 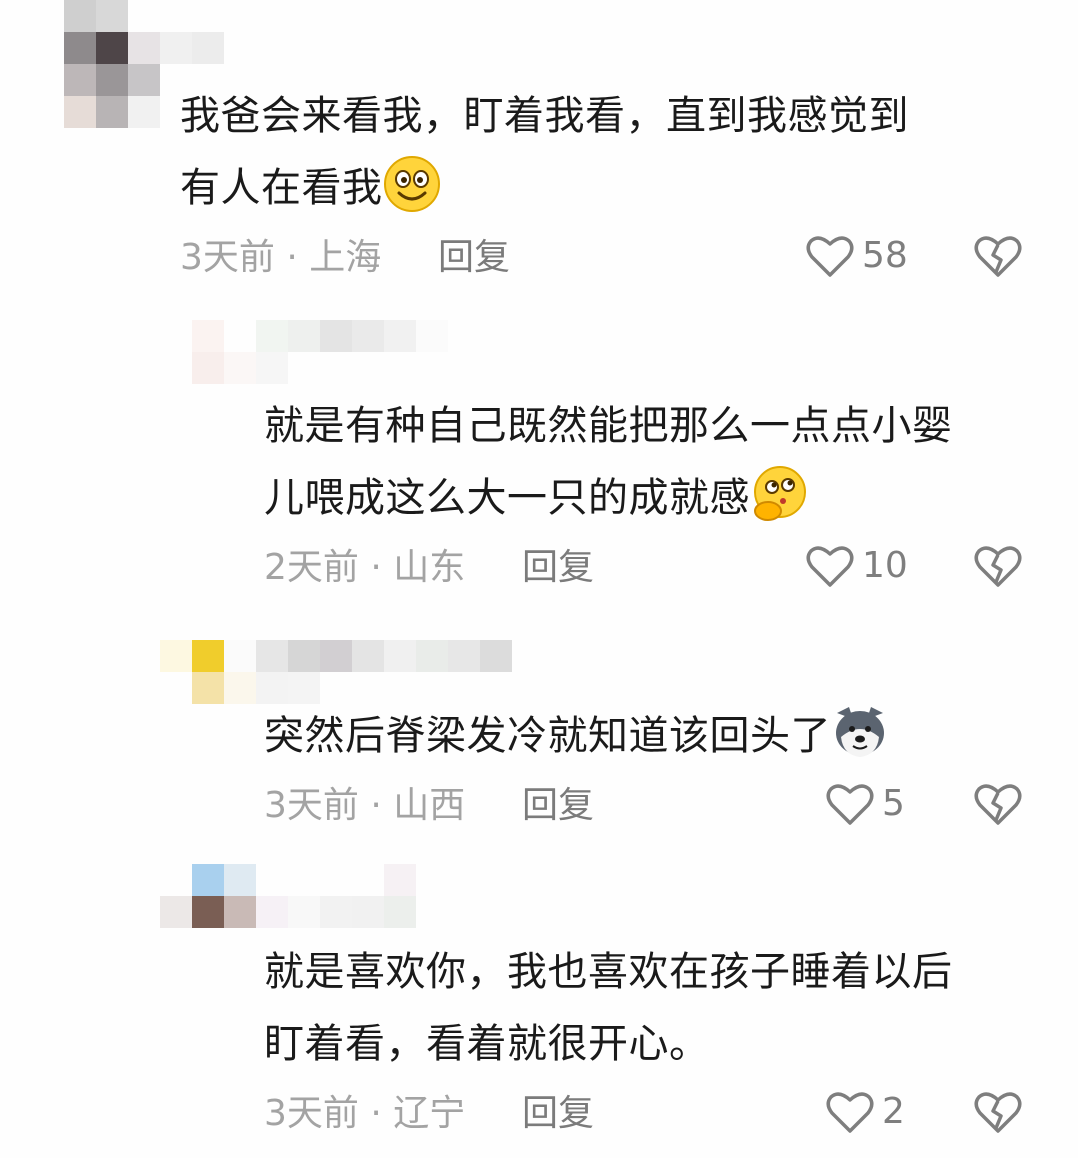 I want to click on like-count: 2, so click(x=893, y=1111).